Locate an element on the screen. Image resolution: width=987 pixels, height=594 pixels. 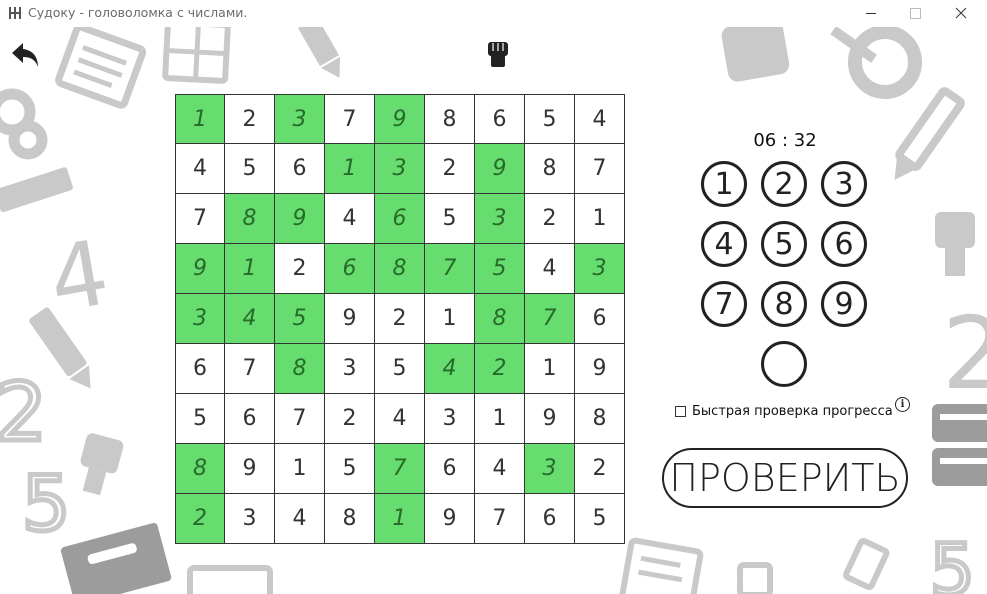
back-button is located at coordinates (26, 55).